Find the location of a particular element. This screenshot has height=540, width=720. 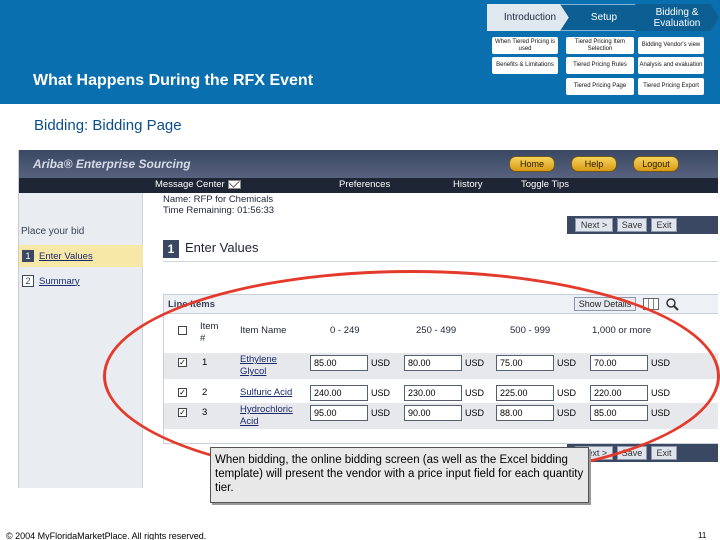

step-header-number: 1 is located at coordinates (171, 249).